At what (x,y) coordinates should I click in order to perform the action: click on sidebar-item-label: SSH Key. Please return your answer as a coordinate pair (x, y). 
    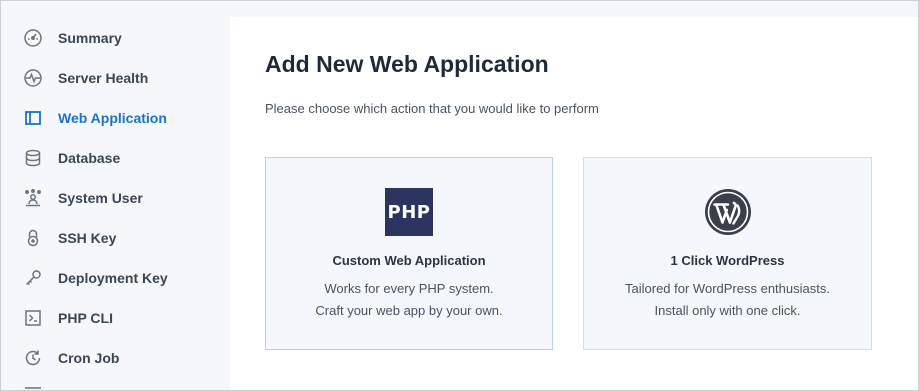
    Looking at the image, I should click on (87, 238).